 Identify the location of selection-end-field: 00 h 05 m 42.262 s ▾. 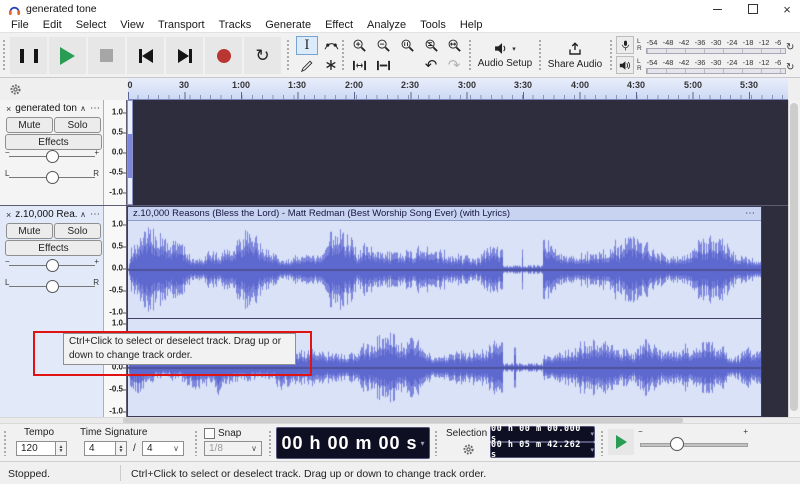
(542, 450).